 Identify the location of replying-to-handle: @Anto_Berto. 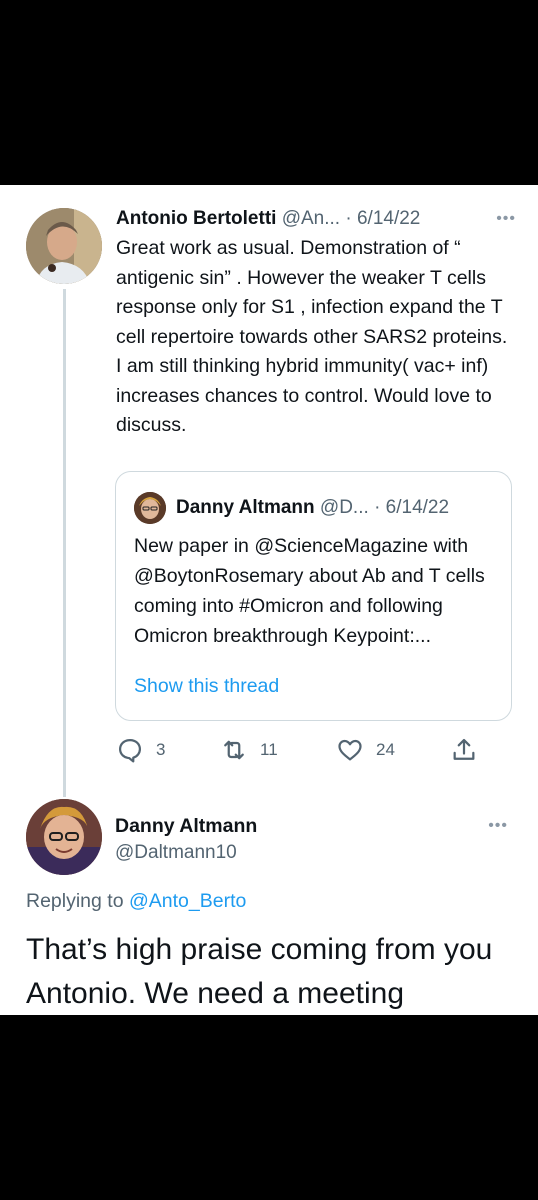
(187, 901).